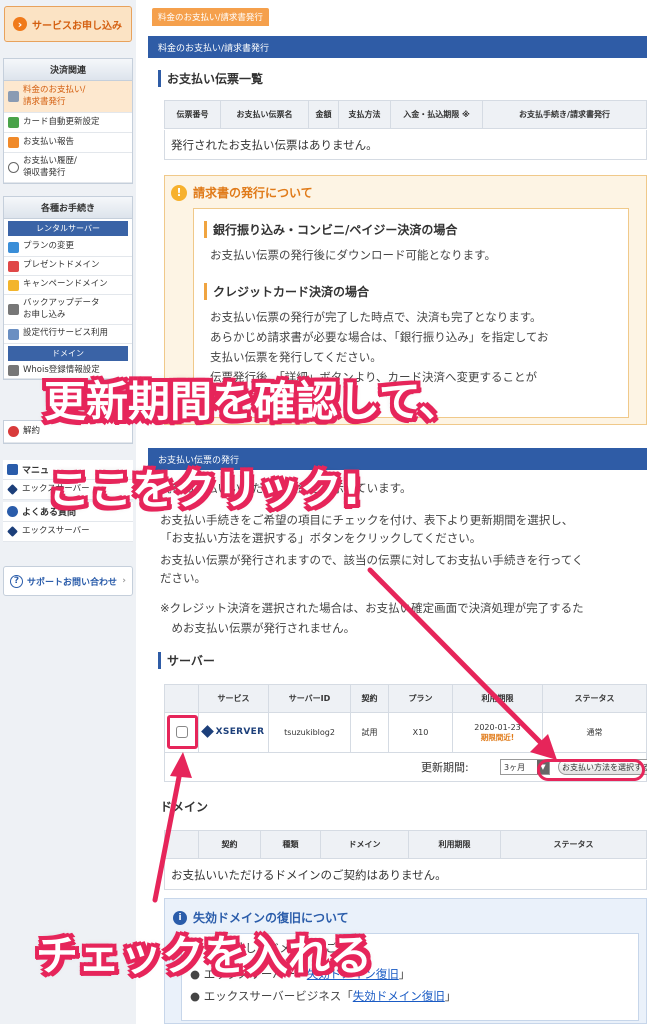 The height and width of the screenshot is (1024, 647). Describe the element at coordinates (12, 511) in the screenshot. I see `chat-bubble-icon` at that location.